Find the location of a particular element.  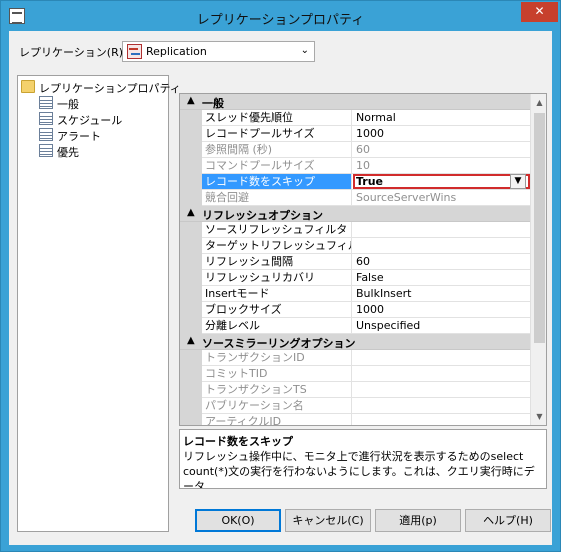

property-name: 競合回避 is located at coordinates (277, 197).